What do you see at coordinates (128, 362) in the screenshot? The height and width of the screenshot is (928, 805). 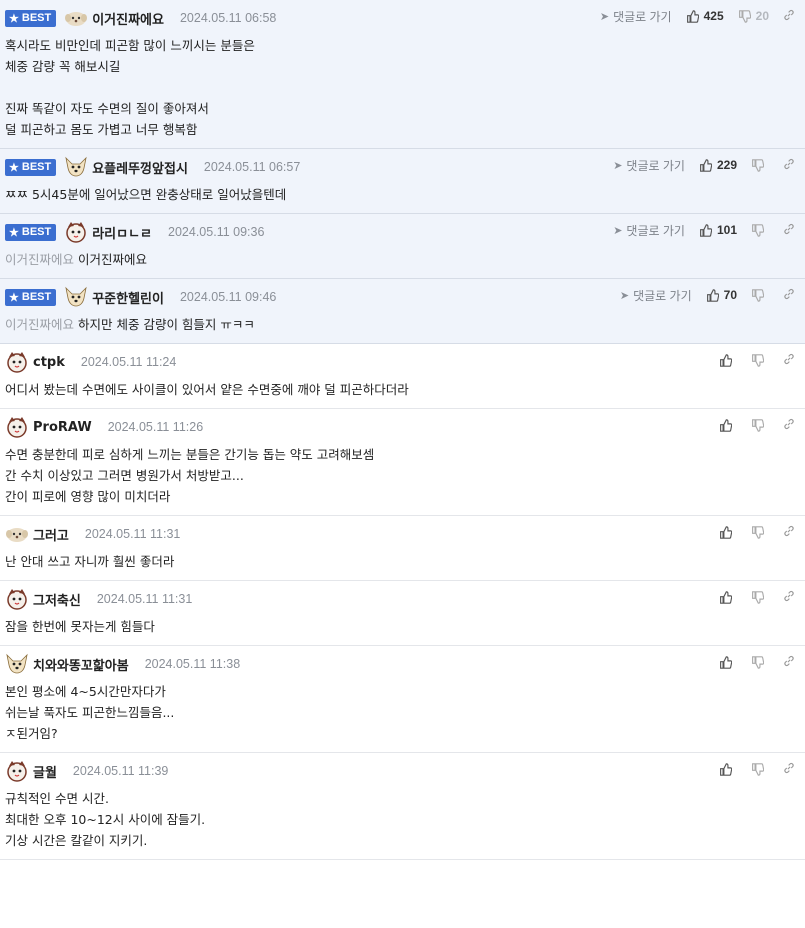 I see `comment-date: 2024.05.11 11:24` at bounding box center [128, 362].